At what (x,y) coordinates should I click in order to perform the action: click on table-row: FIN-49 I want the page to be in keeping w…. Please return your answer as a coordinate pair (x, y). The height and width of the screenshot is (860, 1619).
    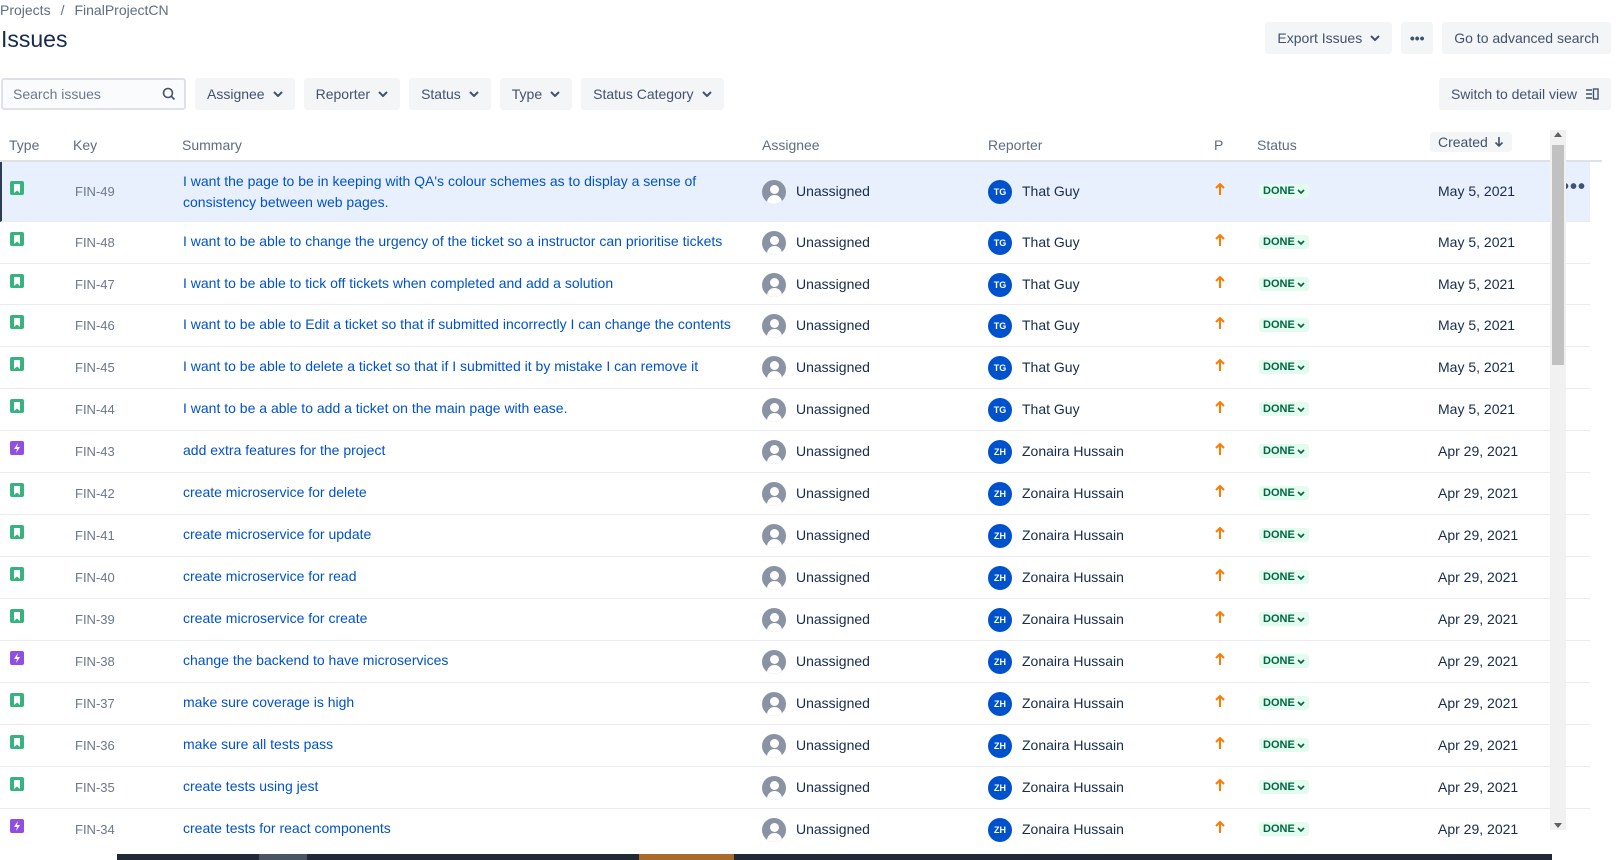
    Looking at the image, I should click on (795, 192).